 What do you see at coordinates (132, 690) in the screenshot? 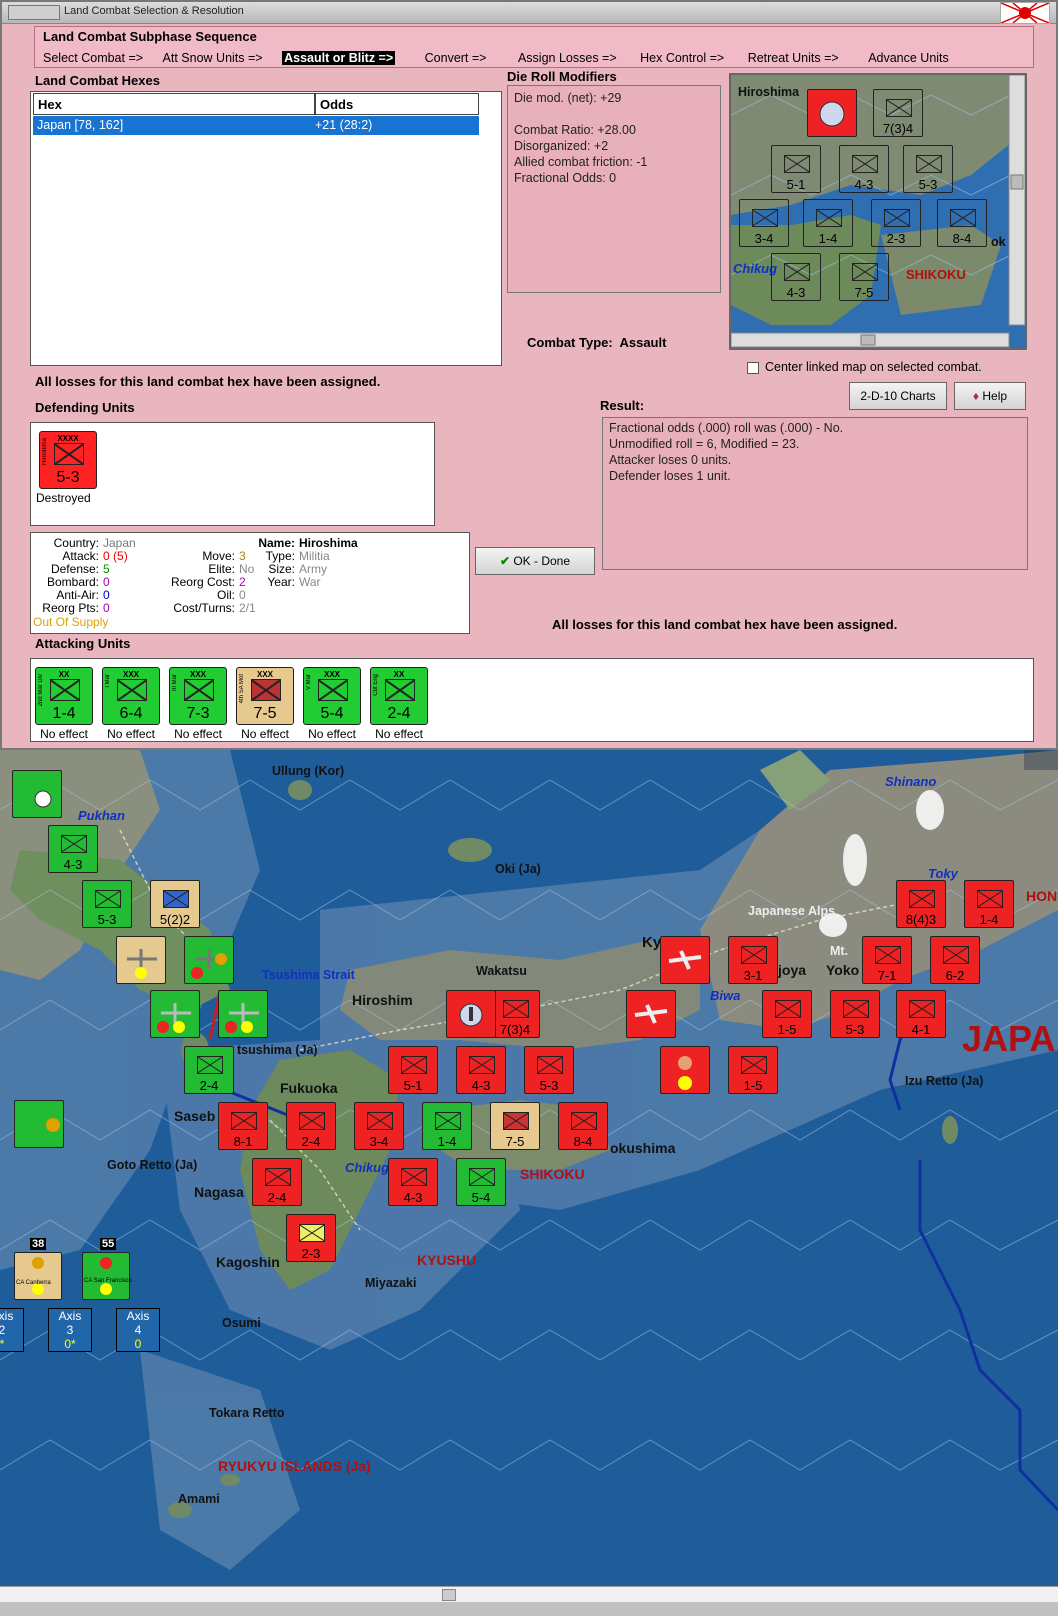
I see `marine-symbol-icon` at bounding box center [132, 690].